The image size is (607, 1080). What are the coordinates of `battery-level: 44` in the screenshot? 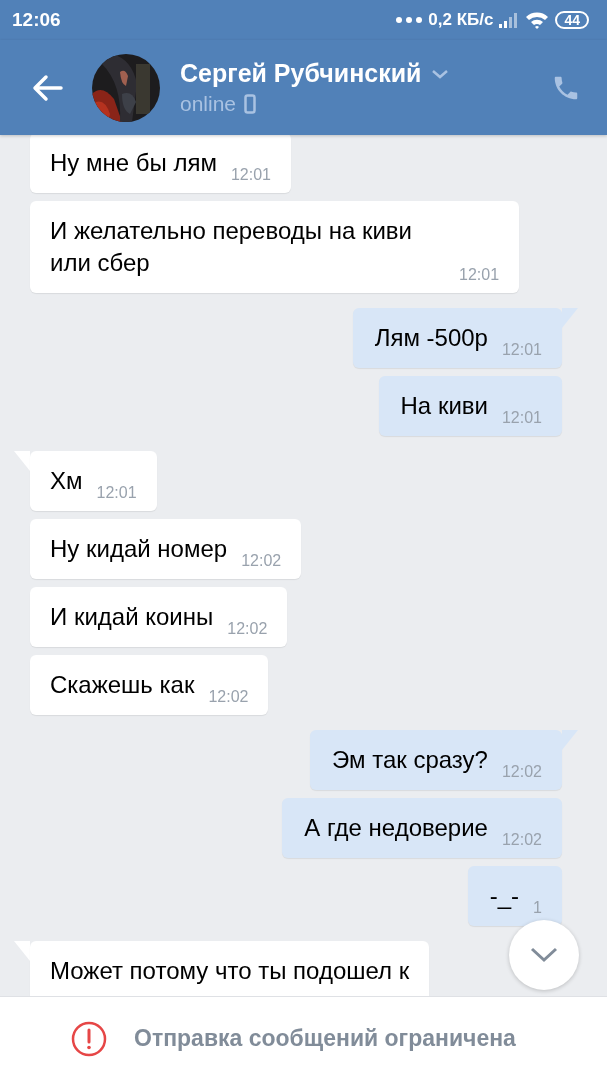 It's located at (572, 20).